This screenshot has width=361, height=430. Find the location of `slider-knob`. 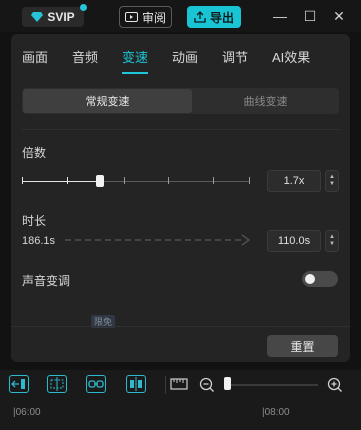

slider-knob is located at coordinates (100, 181).